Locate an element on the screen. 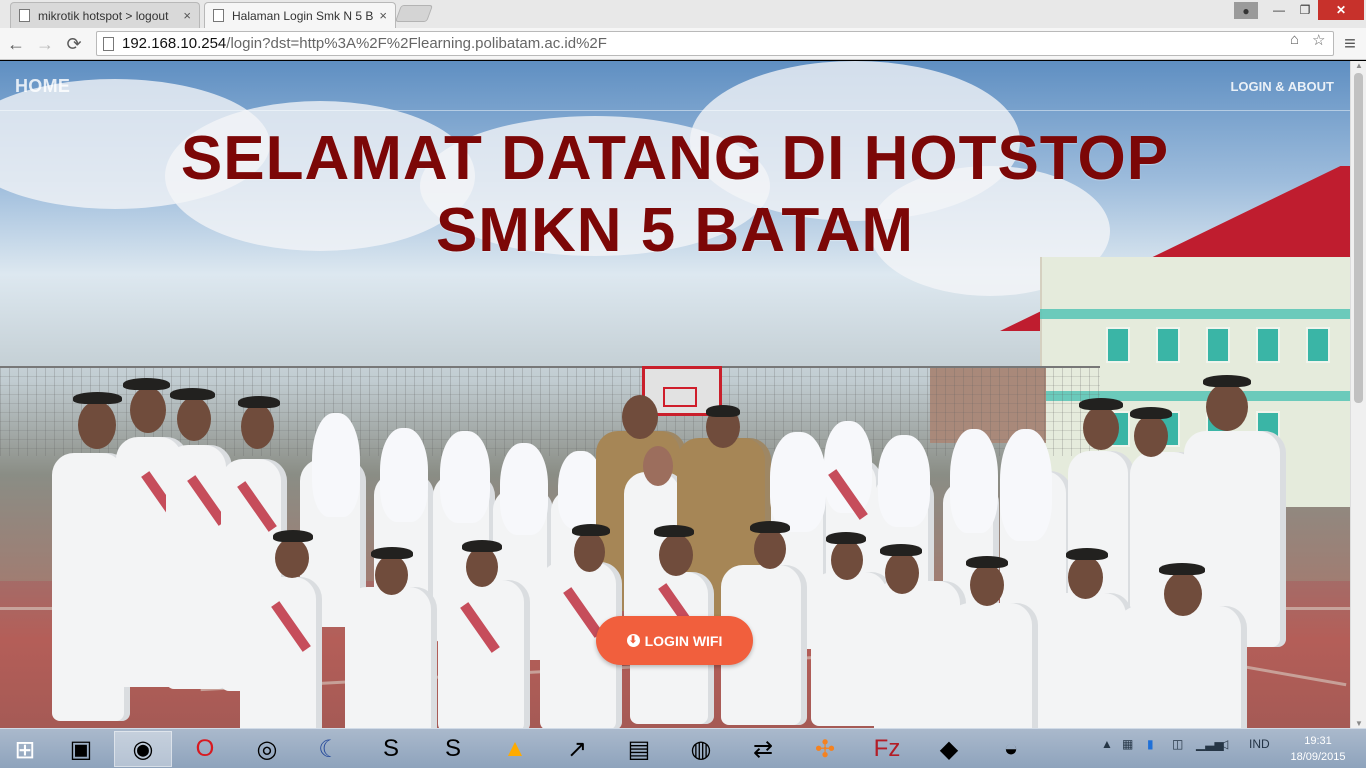 Image resolution: width=1366 pixels, height=768 pixels. translate-icon: ⌂ is located at coordinates (1294, 39).